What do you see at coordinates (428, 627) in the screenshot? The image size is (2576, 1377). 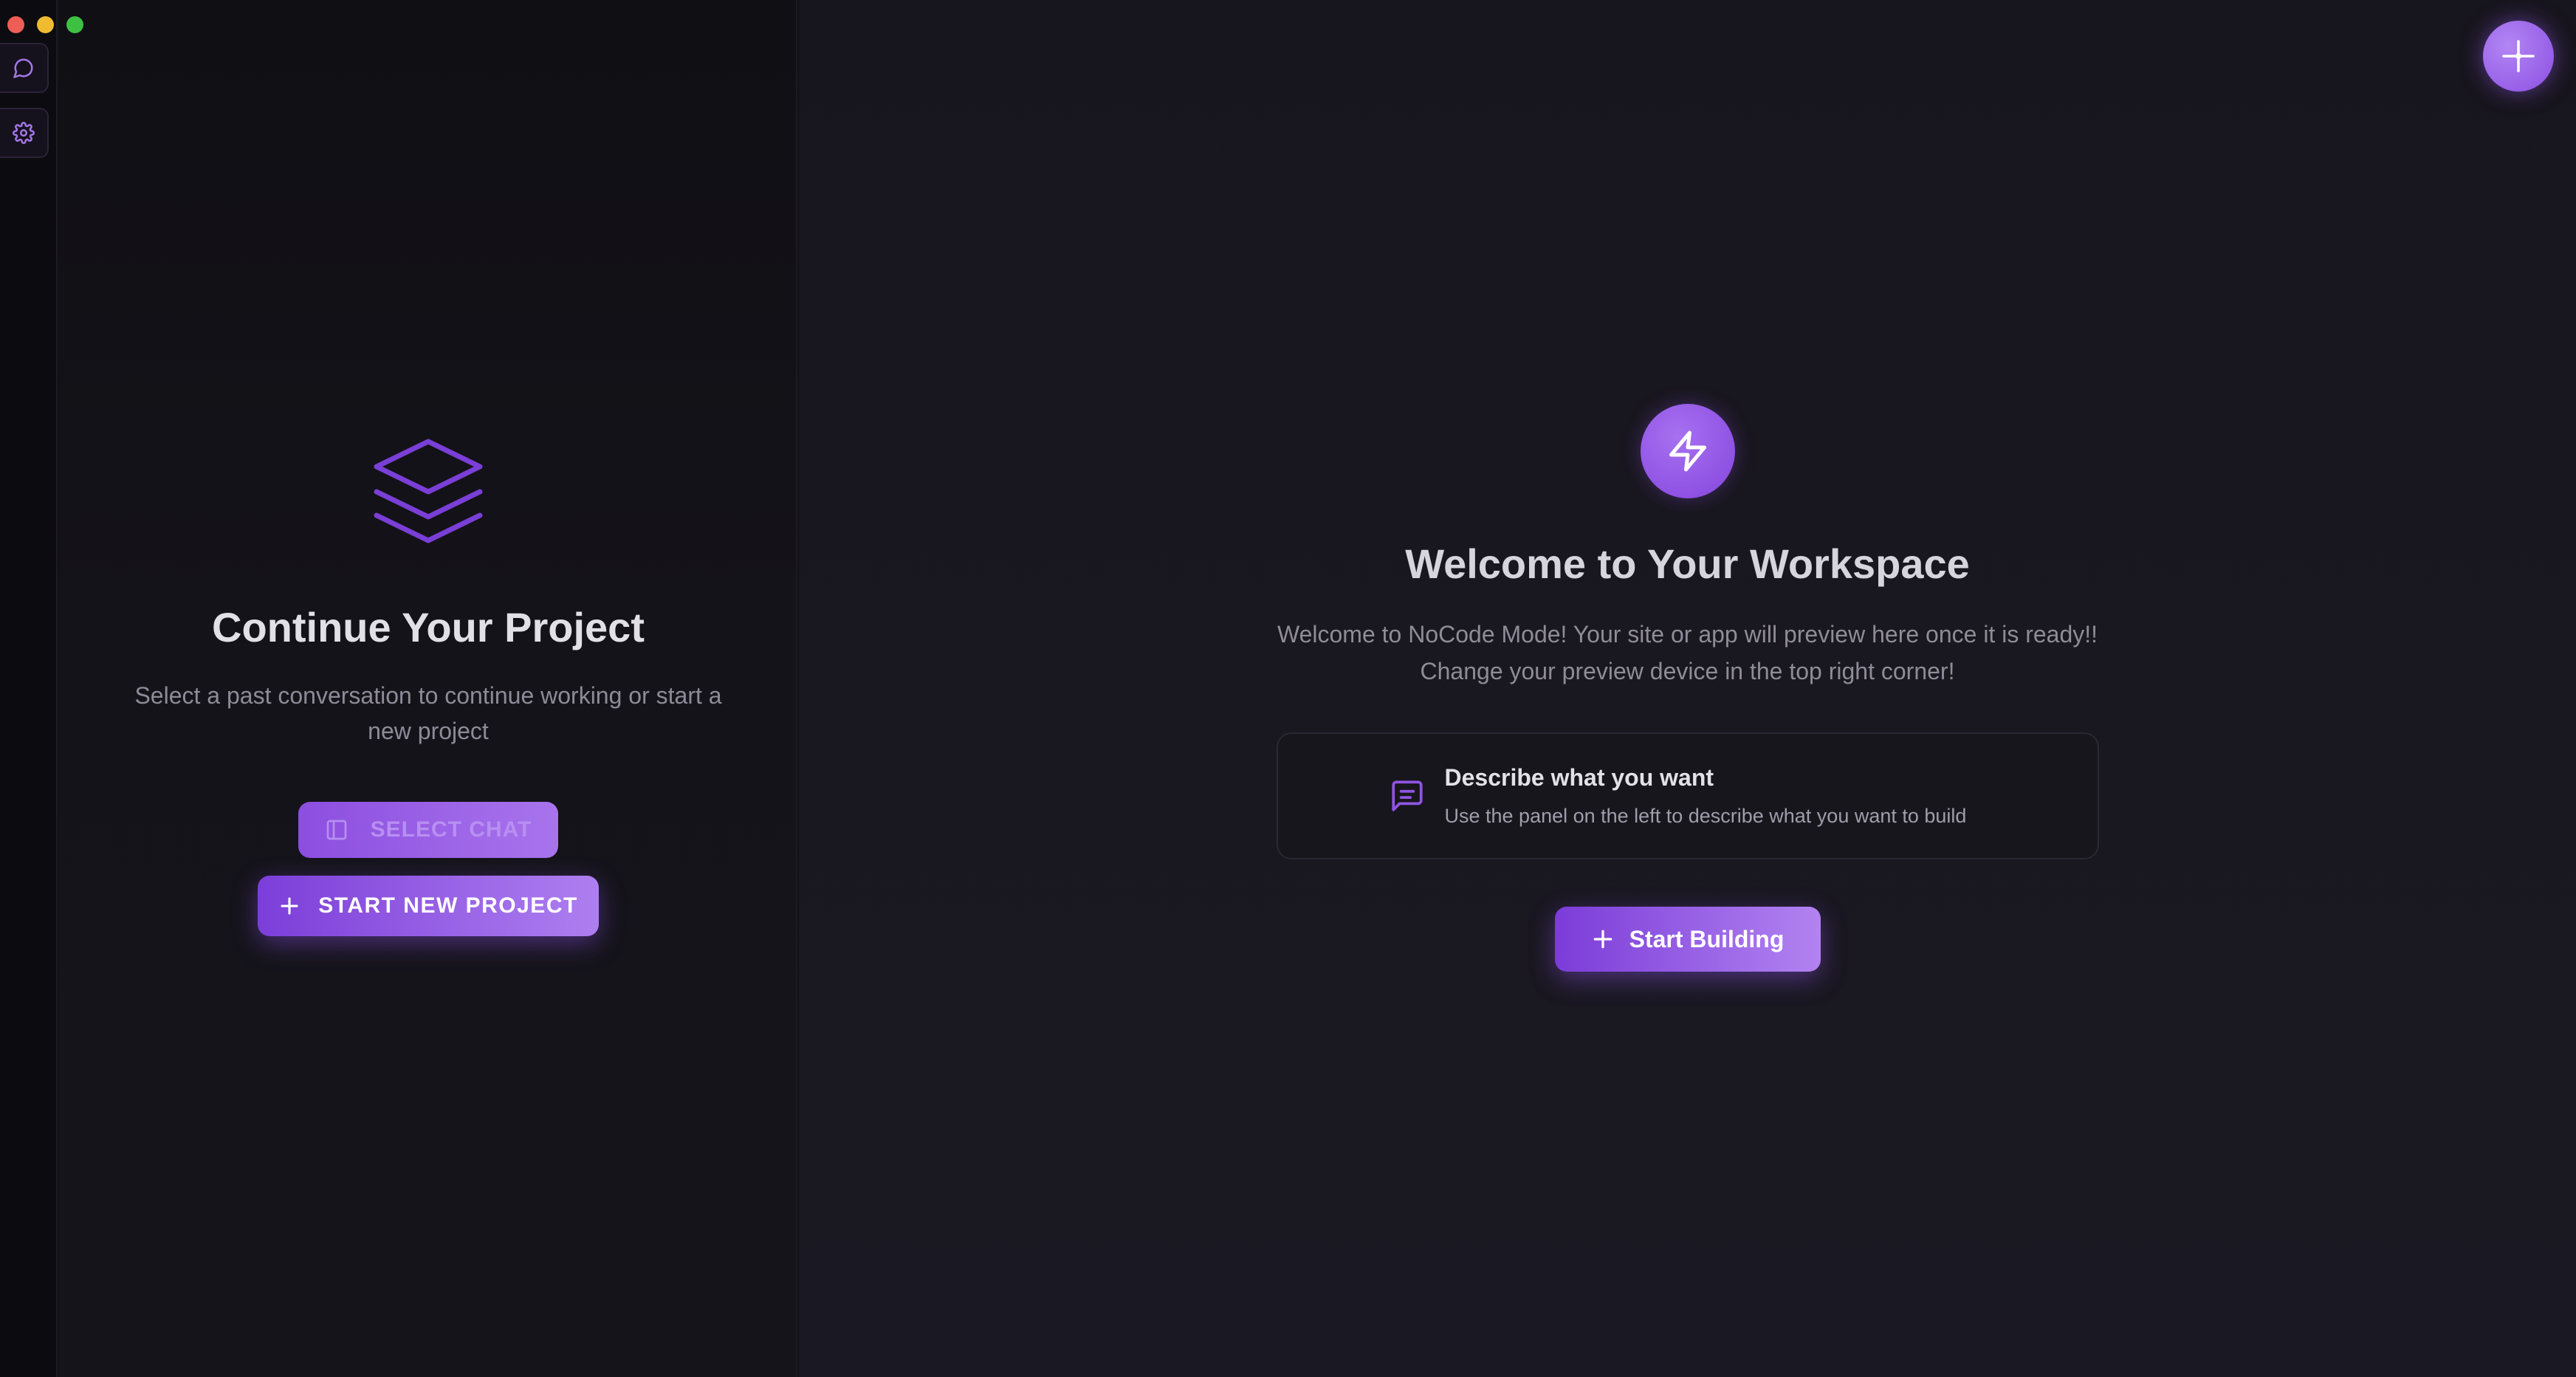 I see `project-panel-title: Continue Your Project` at bounding box center [428, 627].